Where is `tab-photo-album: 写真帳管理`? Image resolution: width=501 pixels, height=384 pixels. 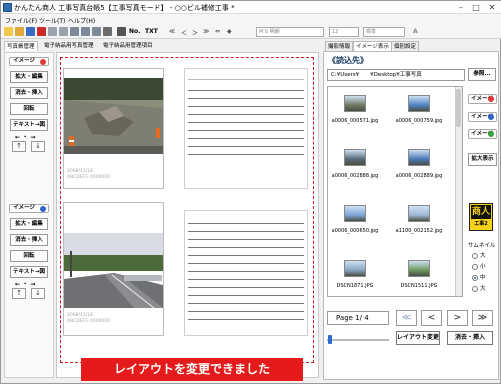 tab-photo-album: 写真帳管理 is located at coordinates (21, 46).